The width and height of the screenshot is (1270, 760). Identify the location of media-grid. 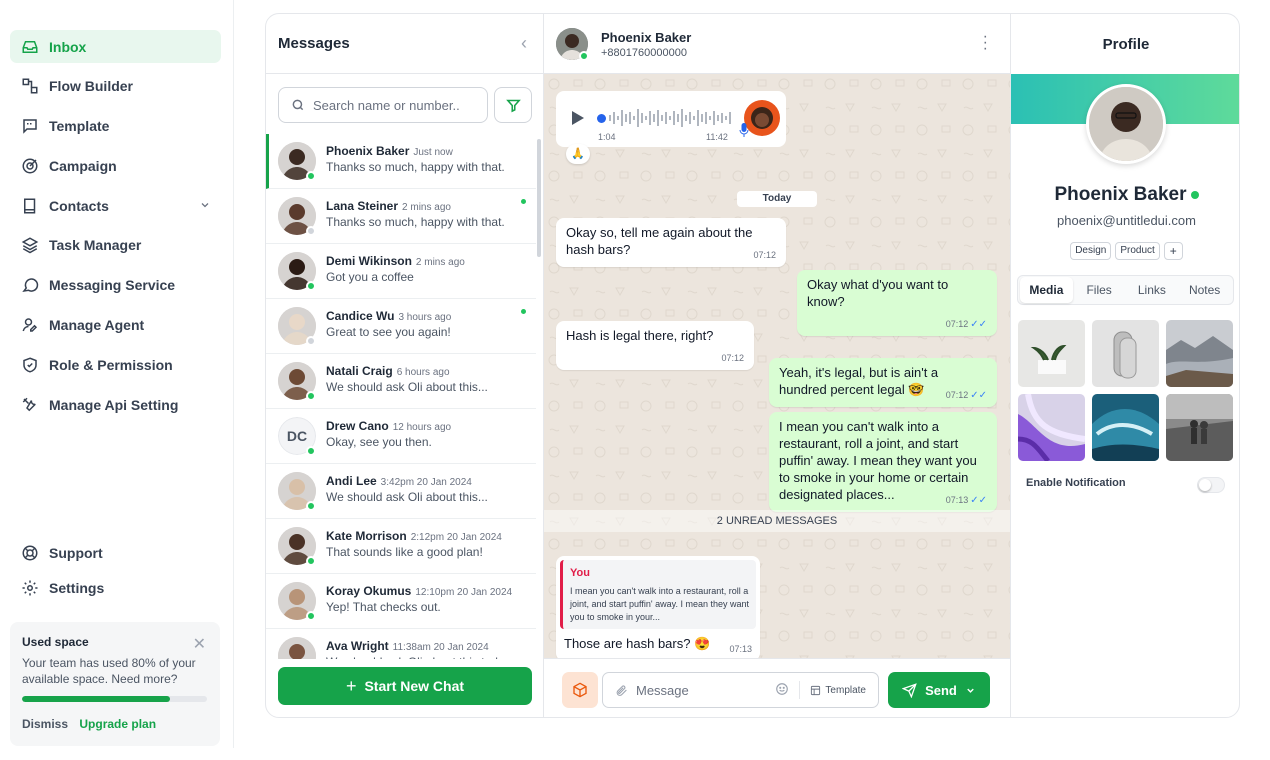
(1126, 390).